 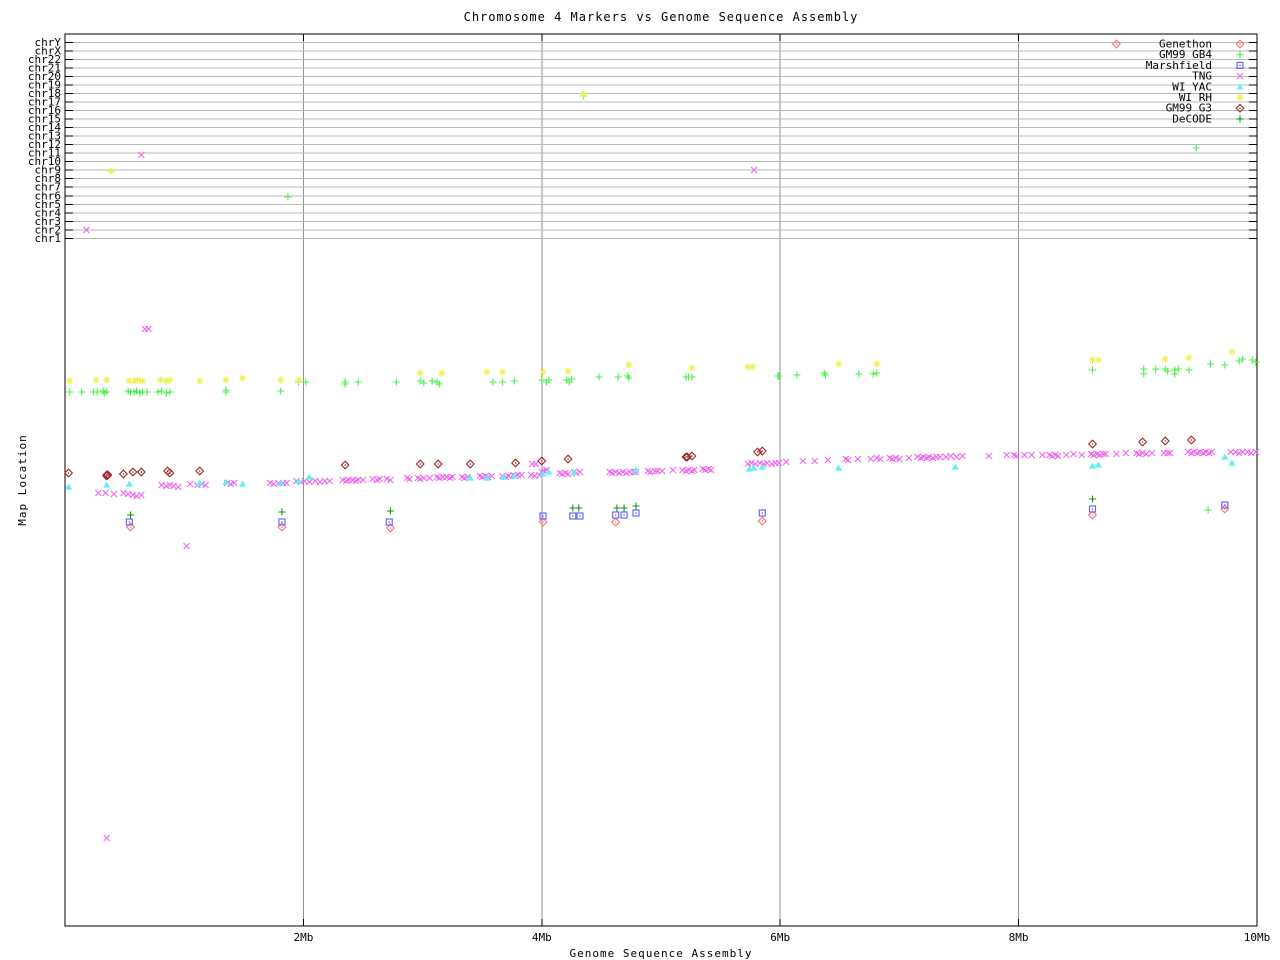 I want to click on series-decode, so click(x=611, y=507).